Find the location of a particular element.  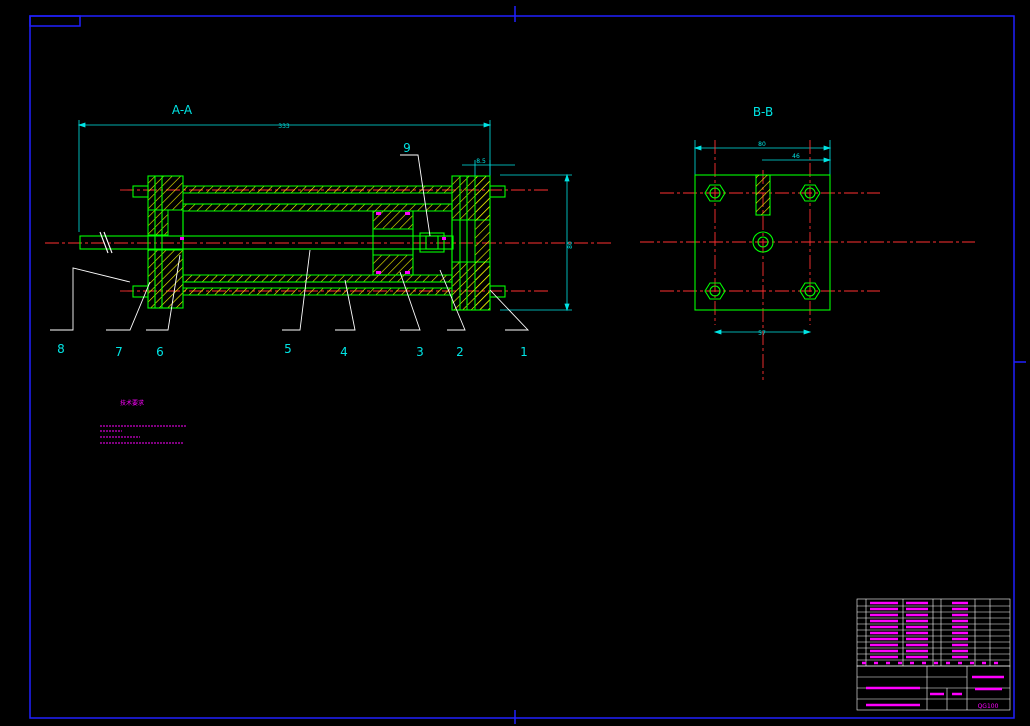

title-block-text is located at coordinates (935, 691).